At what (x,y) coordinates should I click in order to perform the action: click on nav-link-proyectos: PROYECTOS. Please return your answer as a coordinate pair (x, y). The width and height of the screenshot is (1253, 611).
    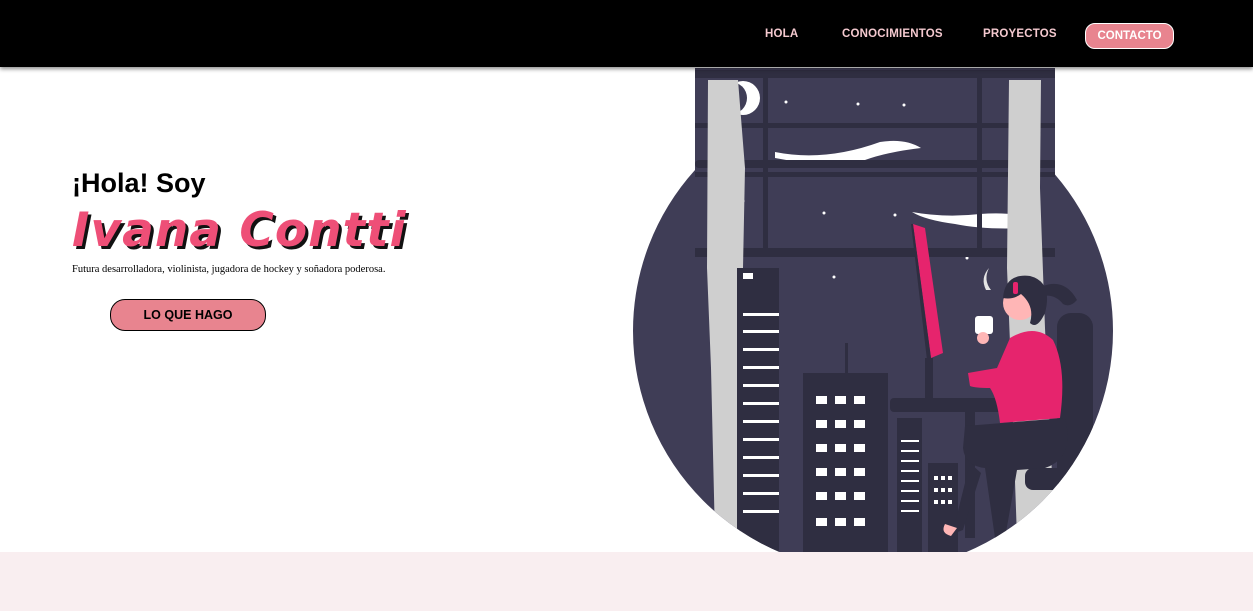
    Looking at the image, I should click on (1020, 34).